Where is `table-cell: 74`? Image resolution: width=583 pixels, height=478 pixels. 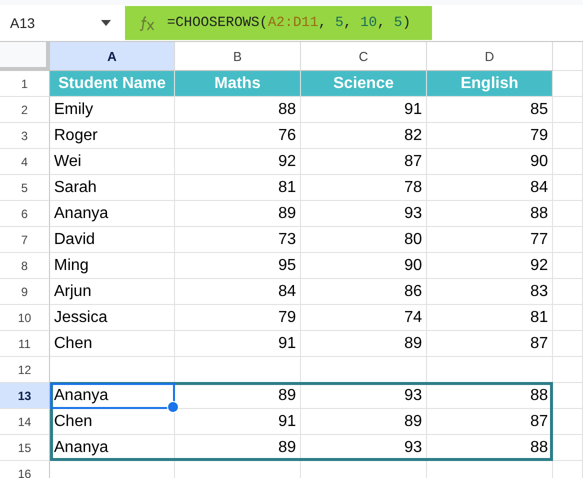
table-cell: 74 is located at coordinates (364, 318).